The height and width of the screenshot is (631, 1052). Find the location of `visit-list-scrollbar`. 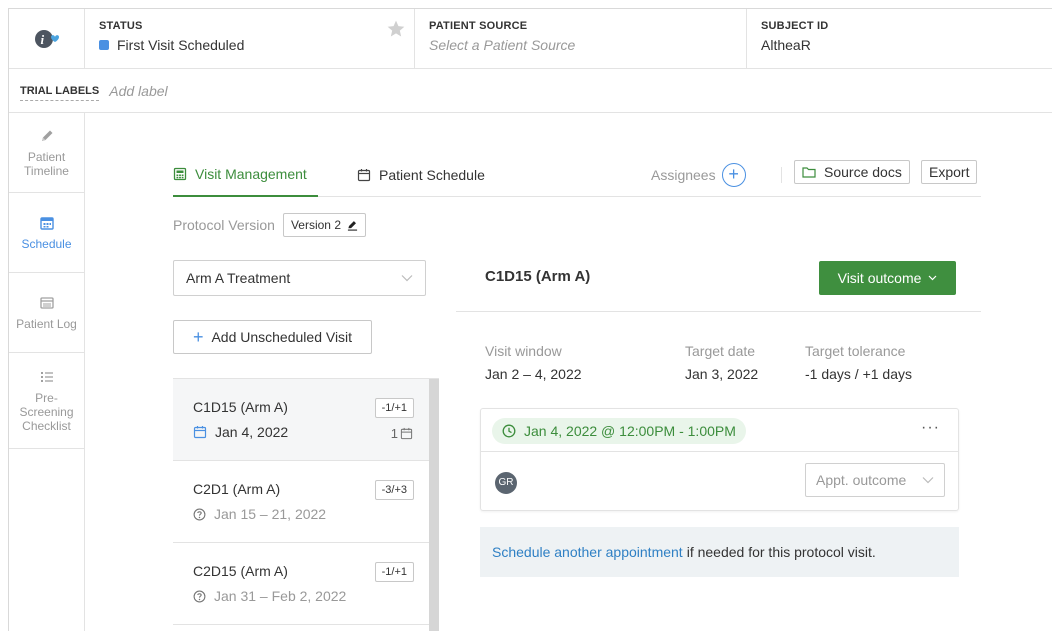

visit-list-scrollbar is located at coordinates (434, 505).